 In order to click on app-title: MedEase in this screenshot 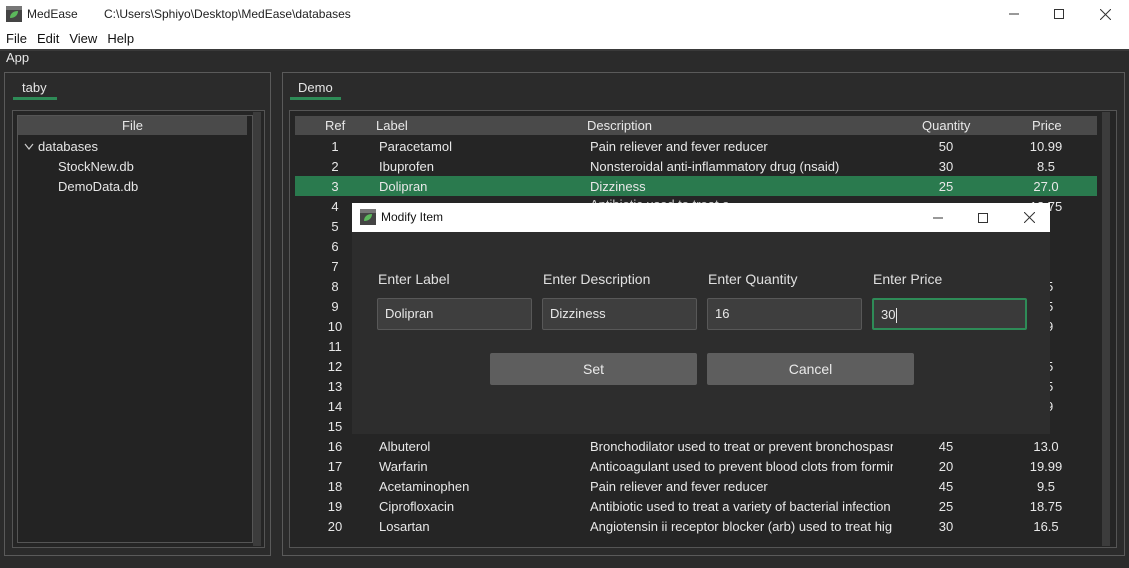, I will do `click(52, 14)`.